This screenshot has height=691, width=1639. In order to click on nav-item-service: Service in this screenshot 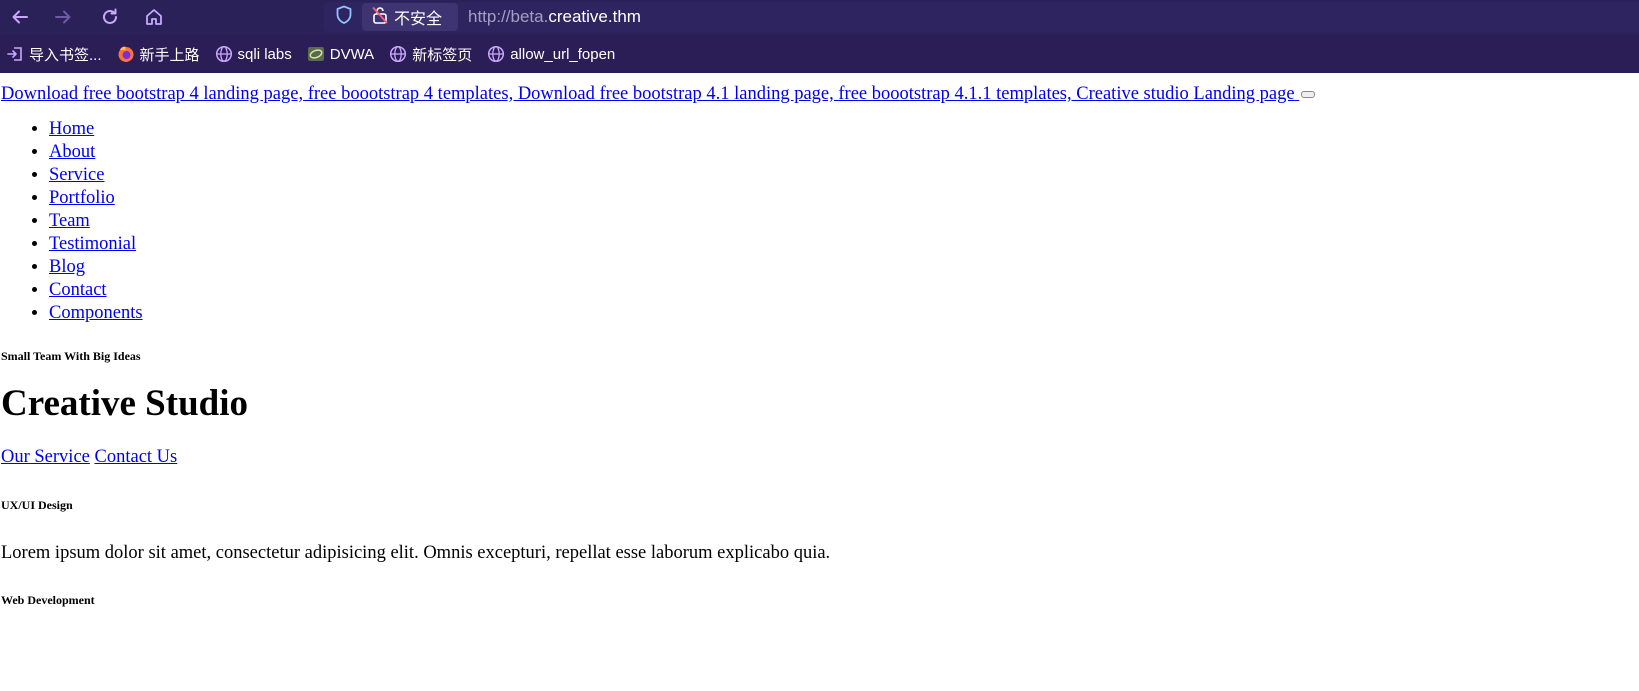, I will do `click(843, 175)`.